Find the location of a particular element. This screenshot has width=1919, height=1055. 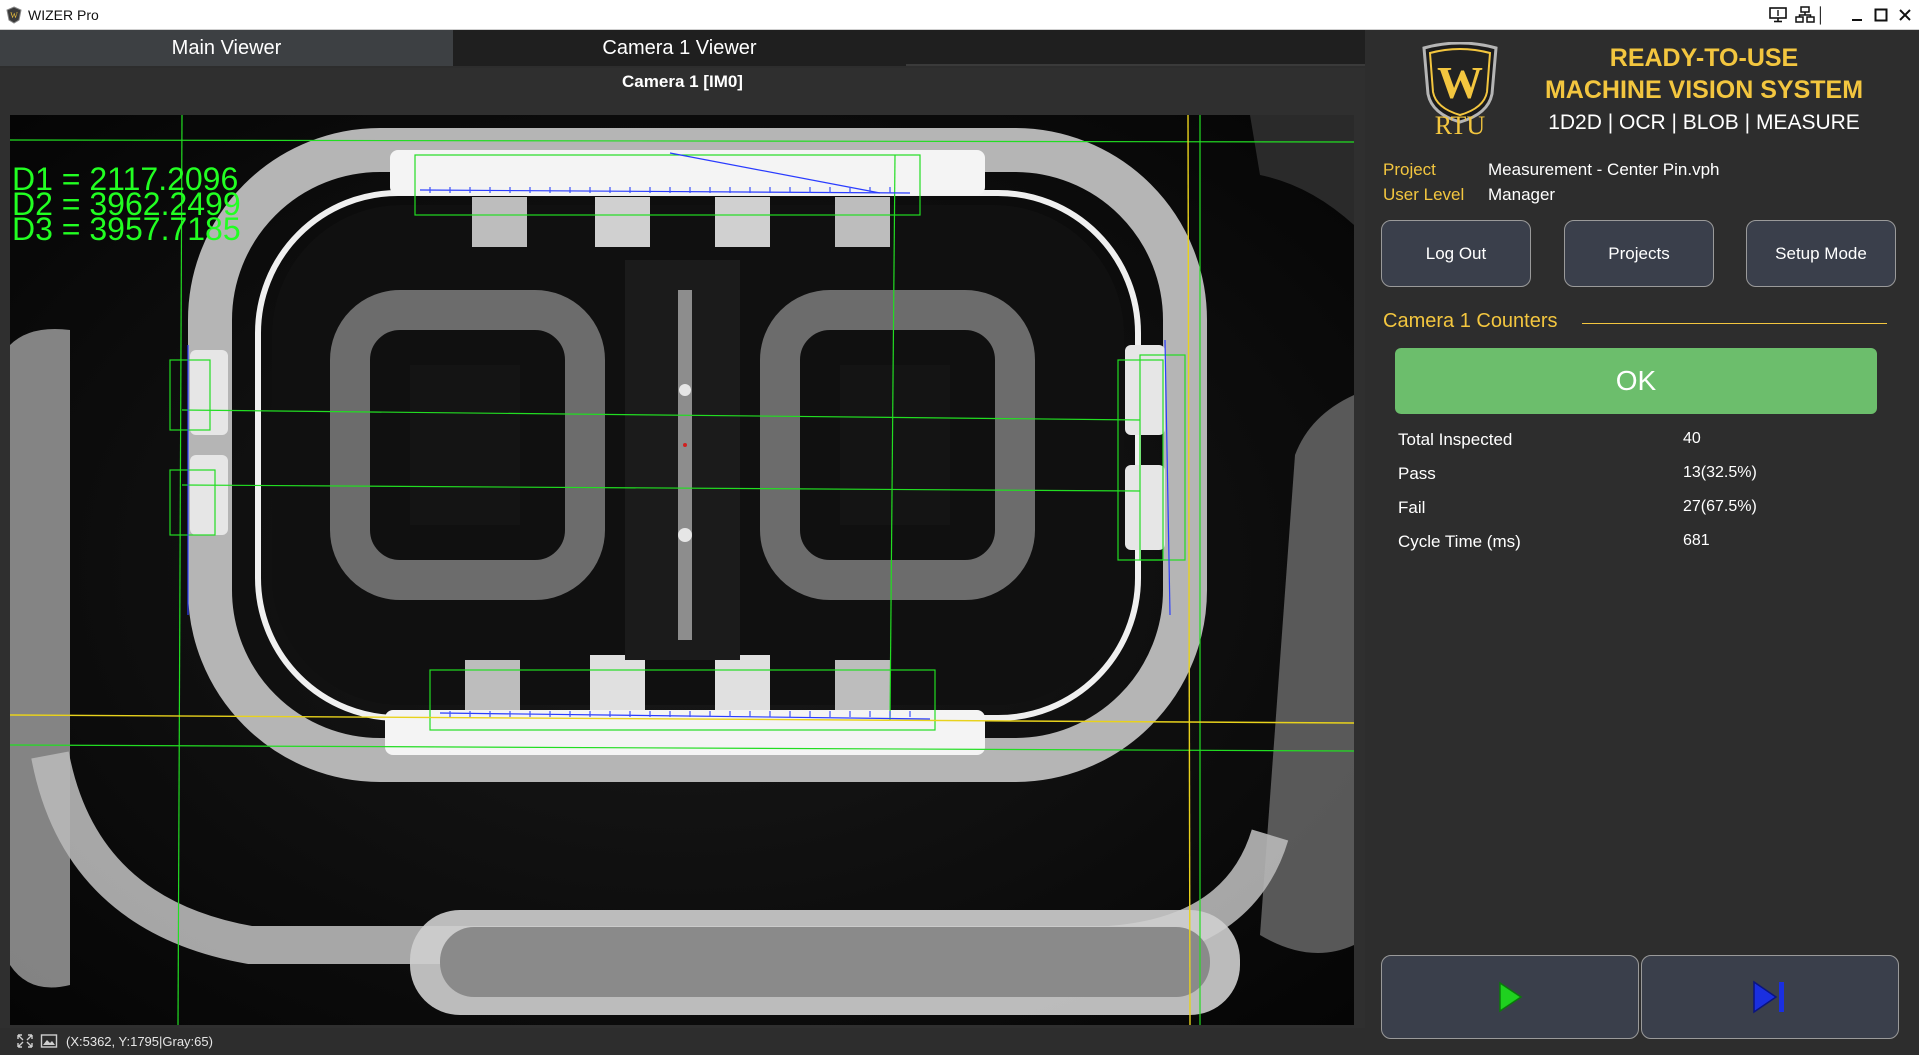

maximize-icon is located at coordinates (1881, 15).